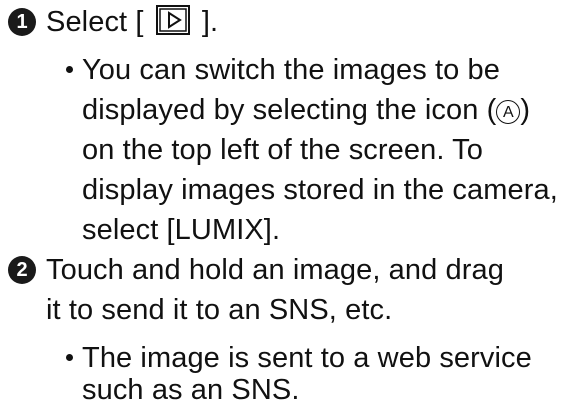  Describe the element at coordinates (22, 270) in the screenshot. I see `step-2-badge: 2` at that location.